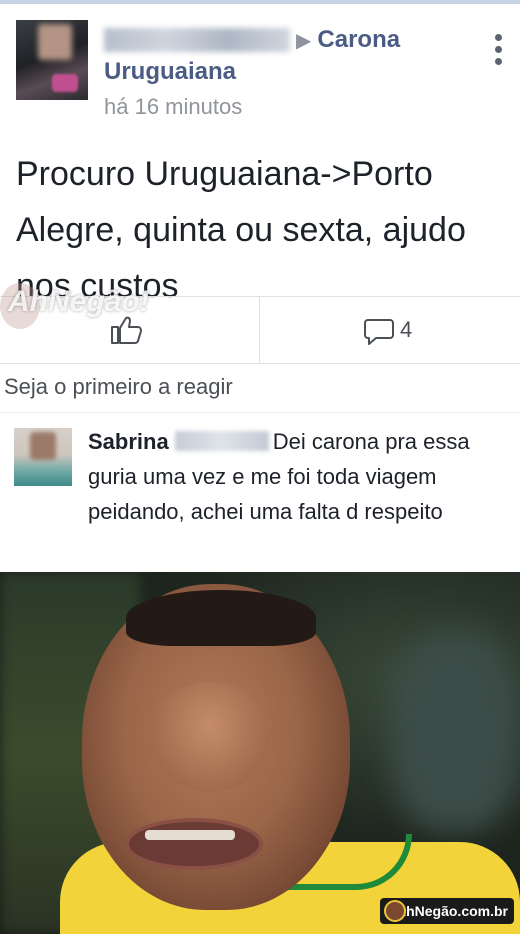  I want to click on group-name-cont: Uruguaiana, so click(289, 72).